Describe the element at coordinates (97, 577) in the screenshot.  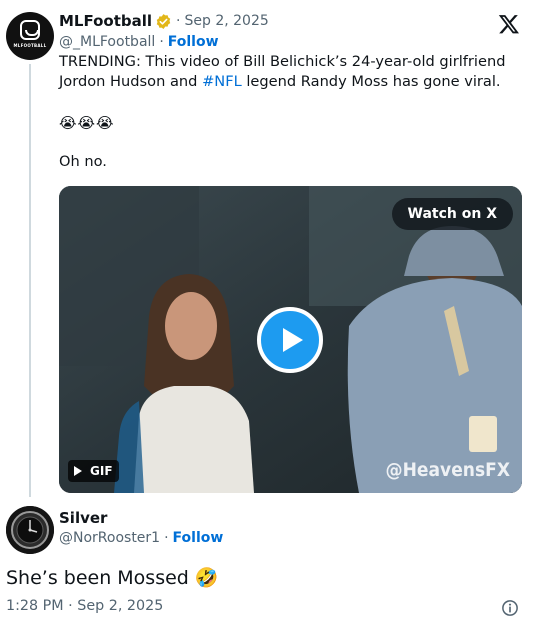
I see `reply-text-content: She’s been Mossed` at that location.